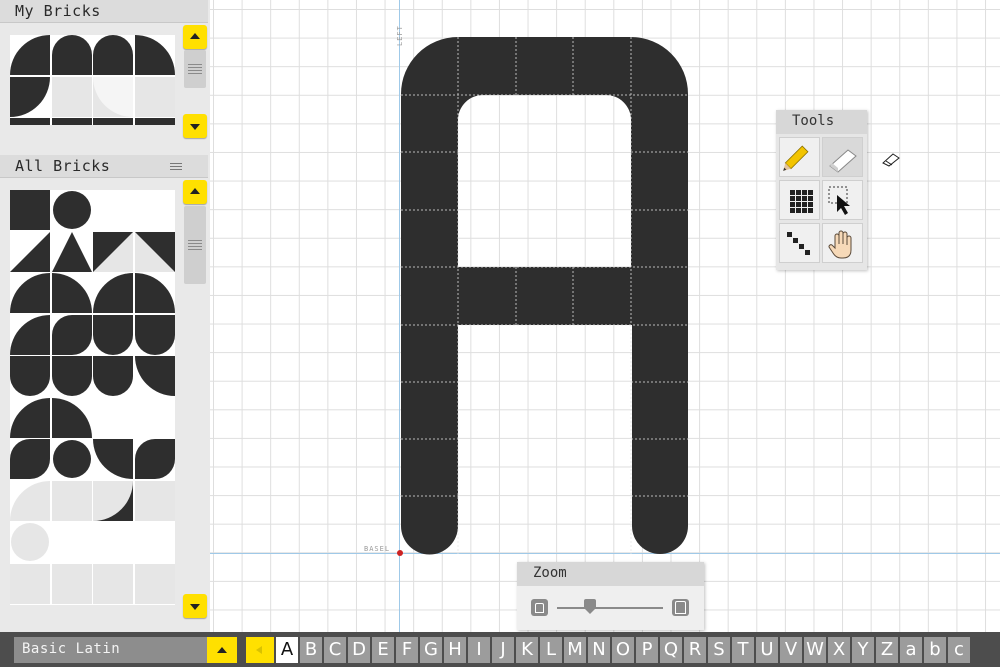 This screenshot has width=1000, height=667. I want to click on glyph-Y: Y, so click(863, 650).